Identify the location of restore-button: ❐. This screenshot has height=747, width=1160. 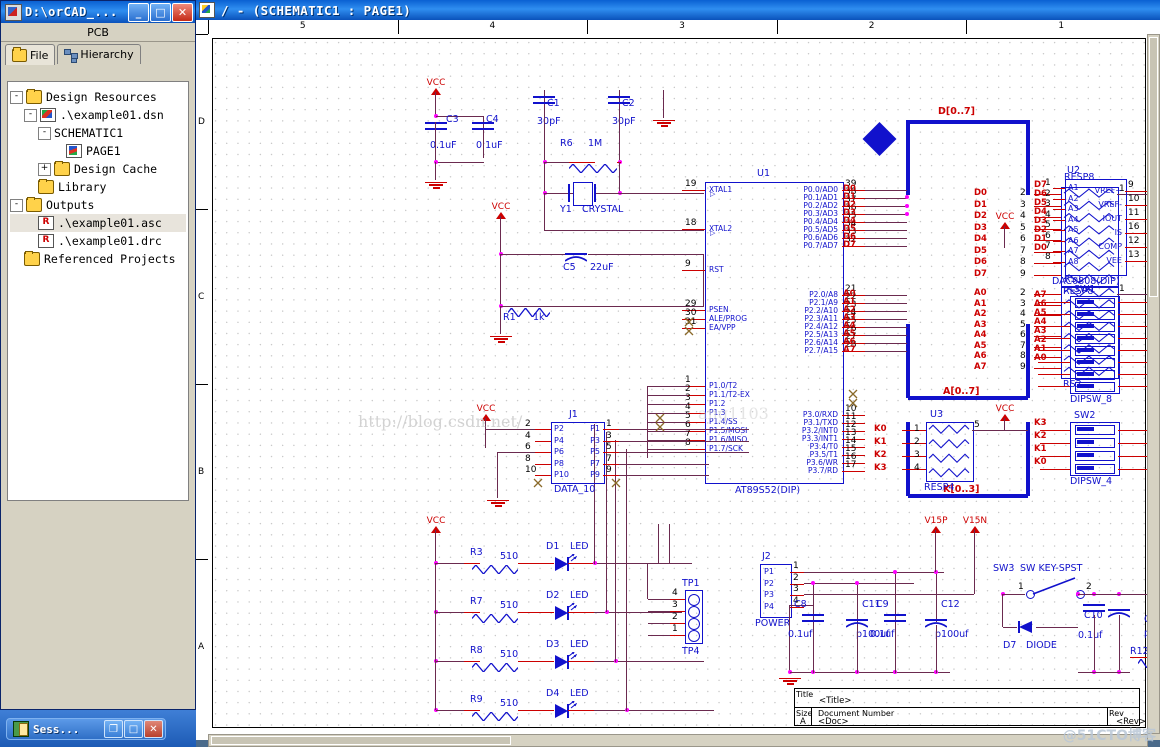
(113, 729).